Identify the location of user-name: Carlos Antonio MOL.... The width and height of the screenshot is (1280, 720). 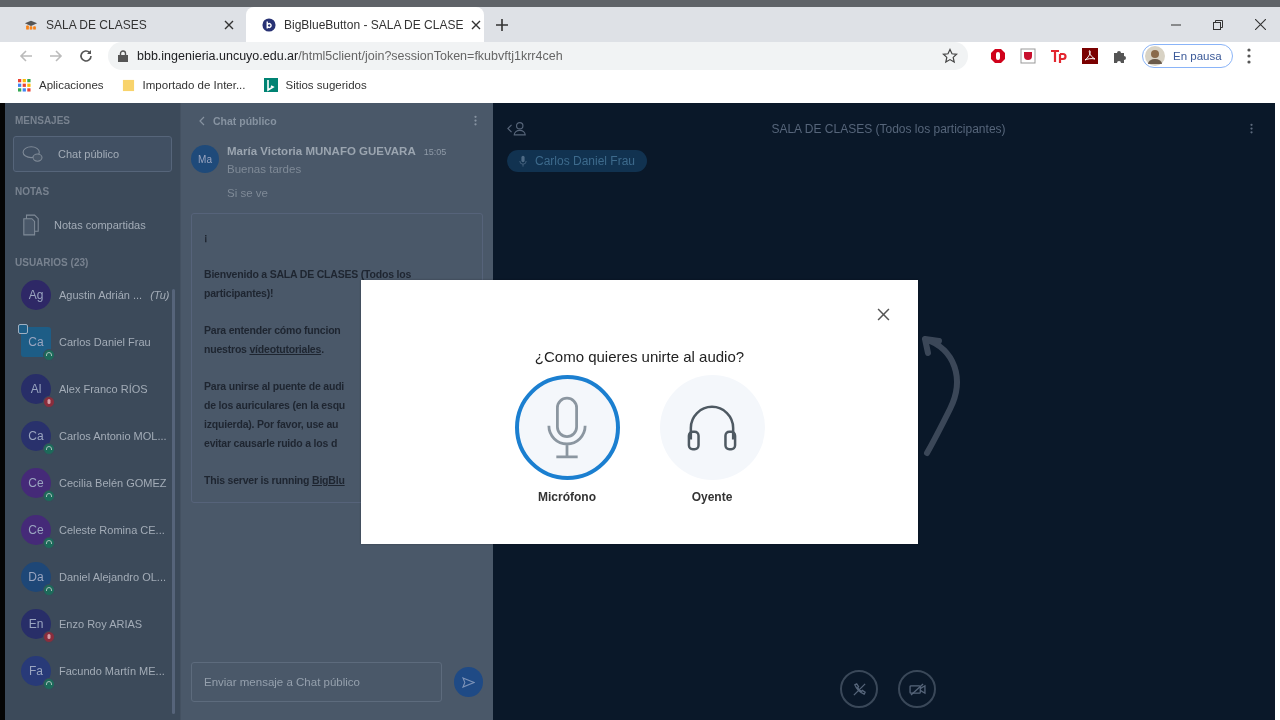
(113, 436).